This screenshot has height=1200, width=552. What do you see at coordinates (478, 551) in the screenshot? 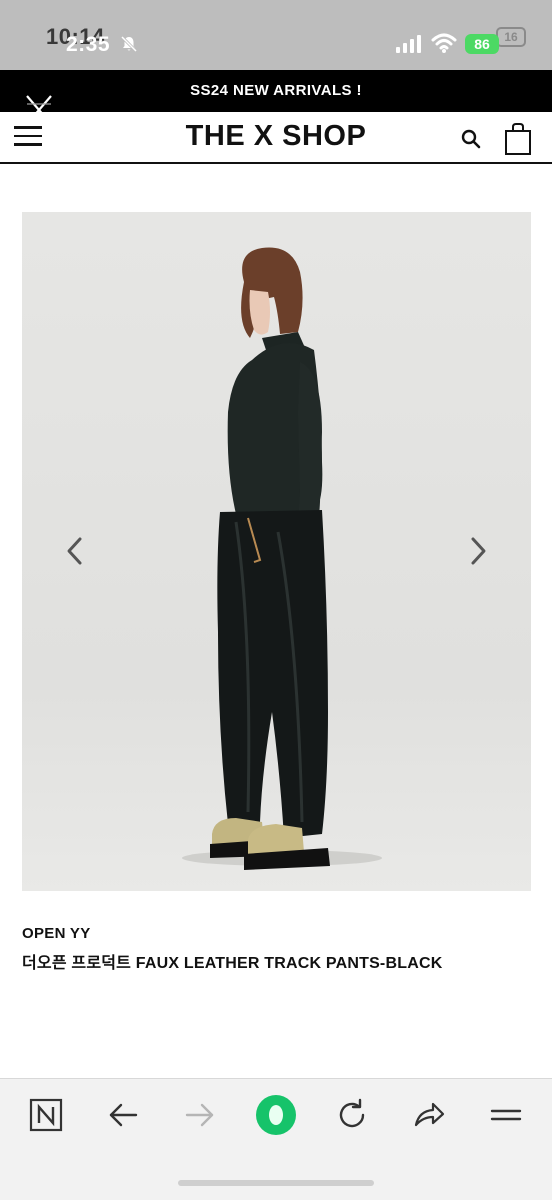
I see `carousel-next-icon` at bounding box center [478, 551].